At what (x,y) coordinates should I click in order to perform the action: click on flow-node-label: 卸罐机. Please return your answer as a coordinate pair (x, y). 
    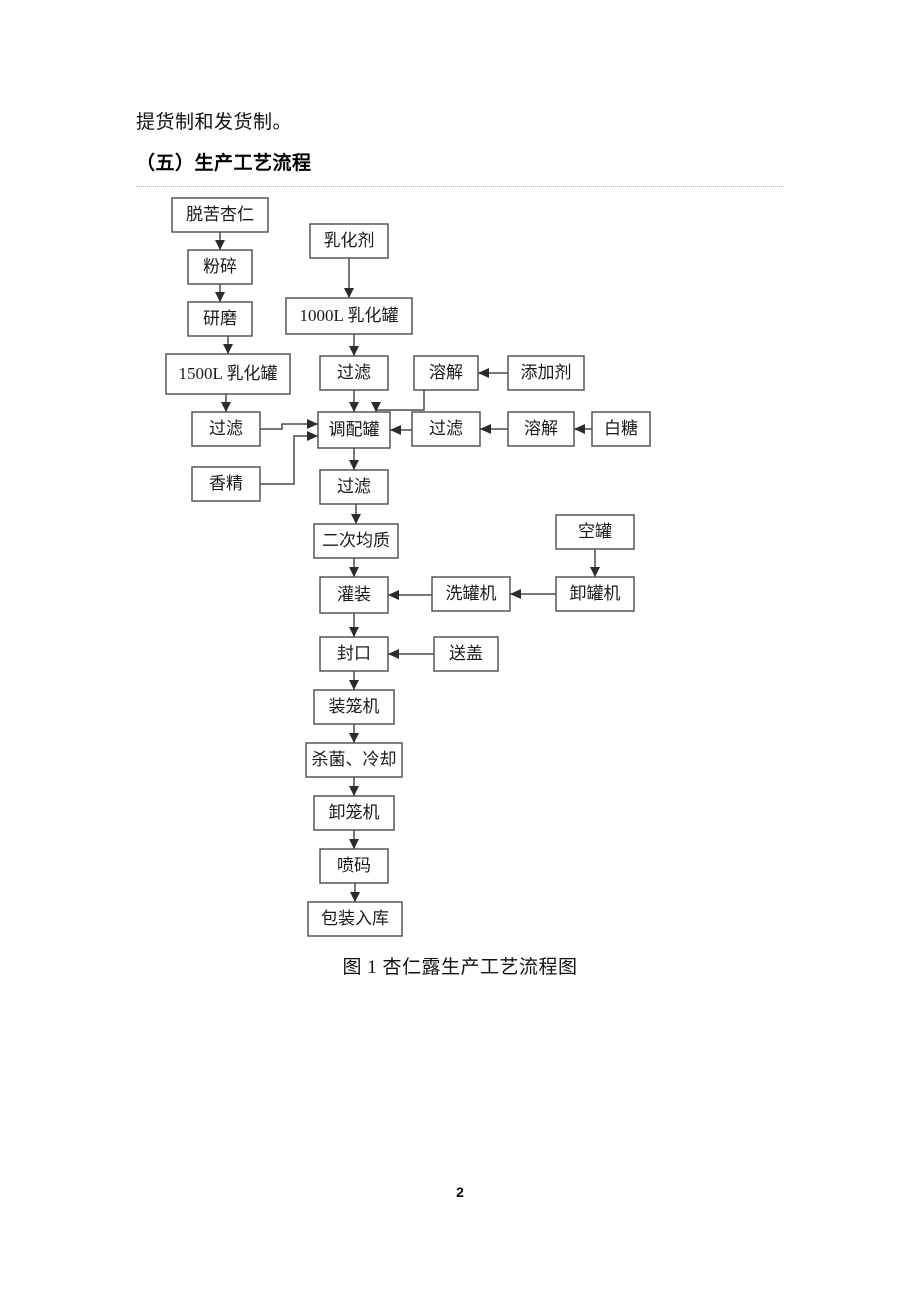
    Looking at the image, I should click on (595, 593).